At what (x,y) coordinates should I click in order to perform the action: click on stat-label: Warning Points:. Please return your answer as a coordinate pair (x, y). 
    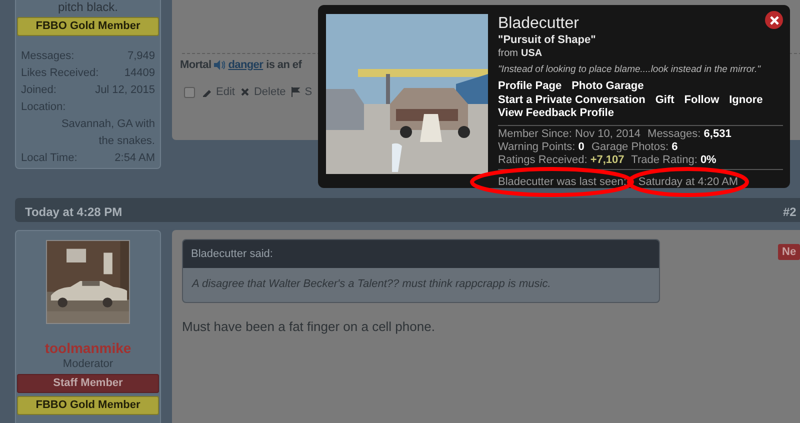
    Looking at the image, I should click on (537, 146).